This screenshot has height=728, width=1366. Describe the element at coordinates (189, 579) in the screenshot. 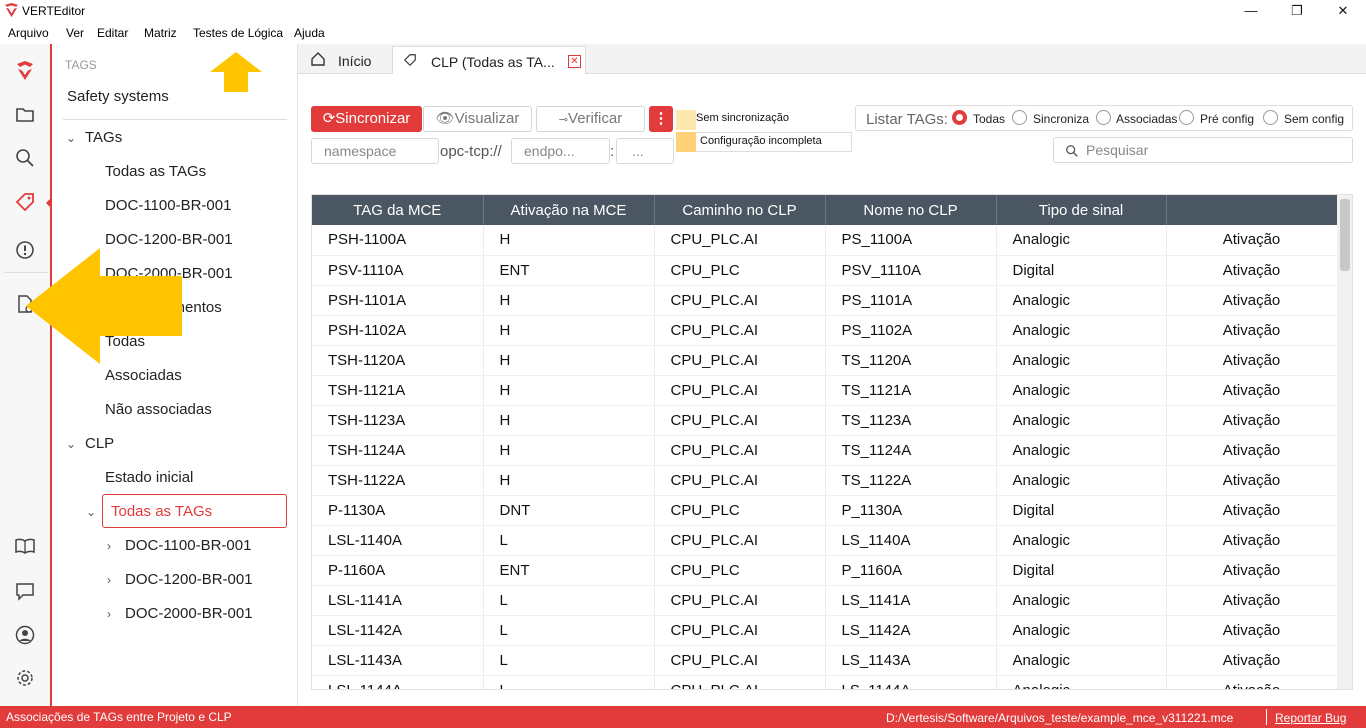

I see `tree-clp-doc-1200: DOC-1200-BR-001` at that location.